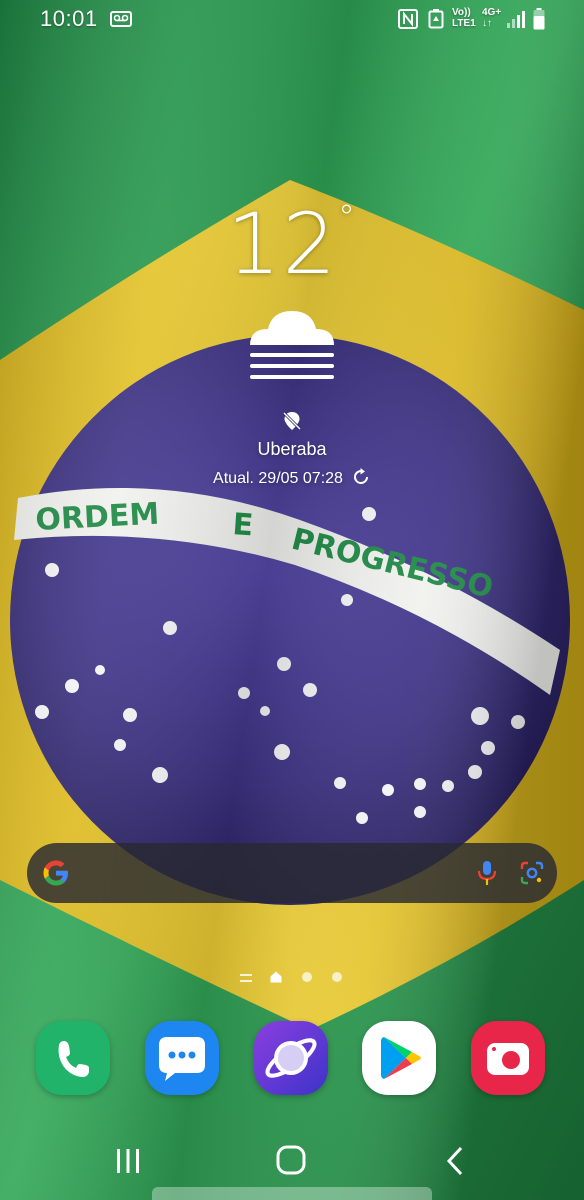  I want to click on fog-icon, so click(292, 345).